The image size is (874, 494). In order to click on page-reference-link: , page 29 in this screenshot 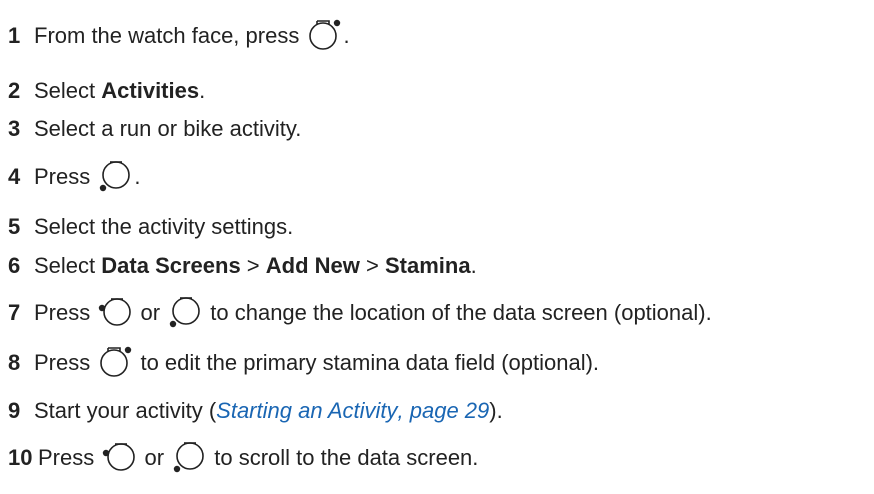, I will do `click(444, 411)`.